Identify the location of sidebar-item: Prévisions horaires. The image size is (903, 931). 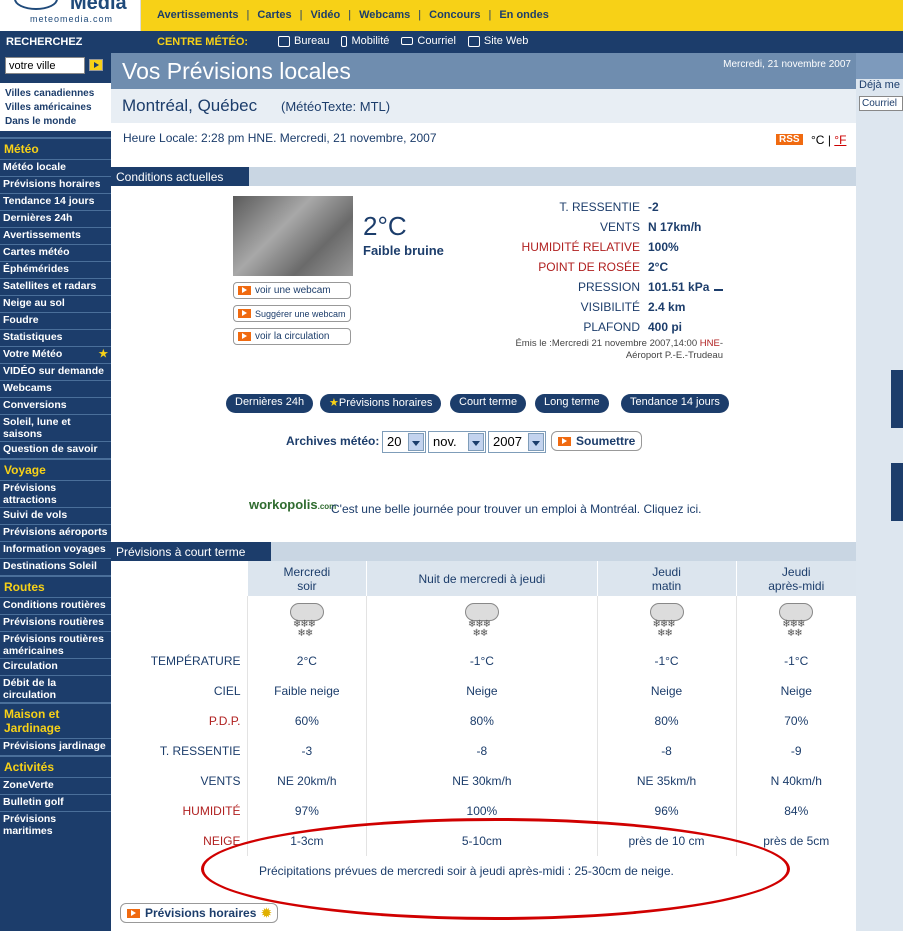
(55, 184).